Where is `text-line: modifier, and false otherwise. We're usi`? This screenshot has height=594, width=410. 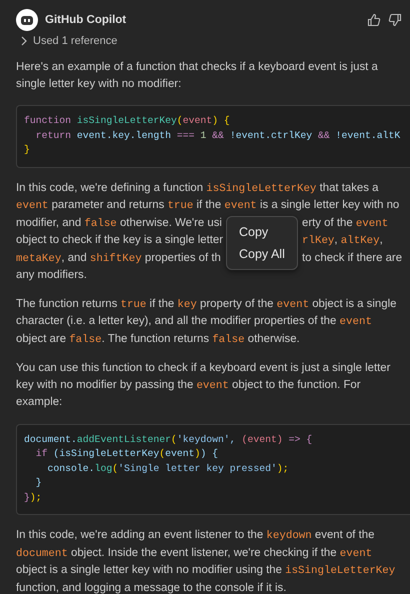 text-line: modifier, and false otherwise. We're usi is located at coordinates (119, 222).